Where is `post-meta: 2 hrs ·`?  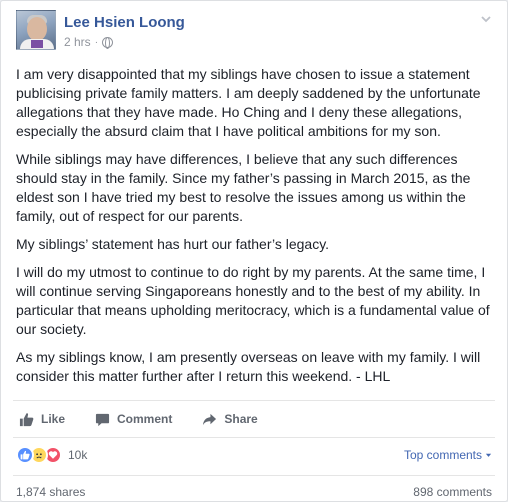
post-meta: 2 hrs · is located at coordinates (89, 42).